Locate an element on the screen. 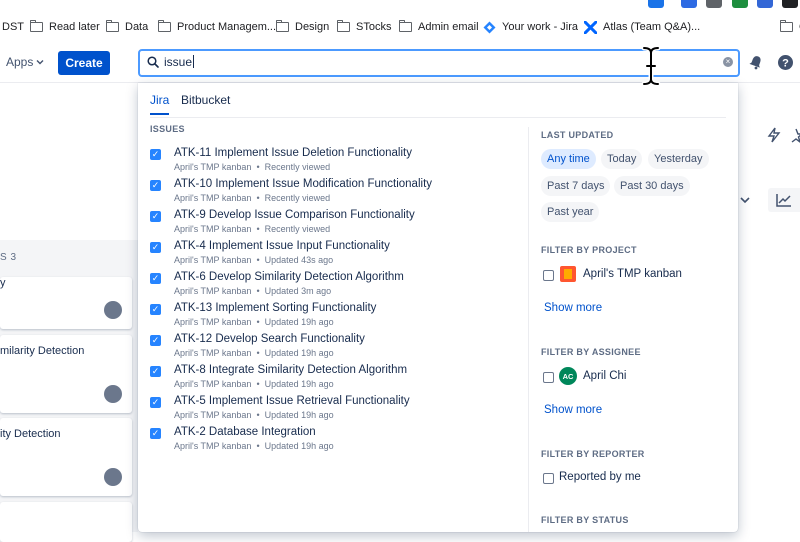 This screenshot has height=542, width=800. board-card: y is located at coordinates (66, 303).